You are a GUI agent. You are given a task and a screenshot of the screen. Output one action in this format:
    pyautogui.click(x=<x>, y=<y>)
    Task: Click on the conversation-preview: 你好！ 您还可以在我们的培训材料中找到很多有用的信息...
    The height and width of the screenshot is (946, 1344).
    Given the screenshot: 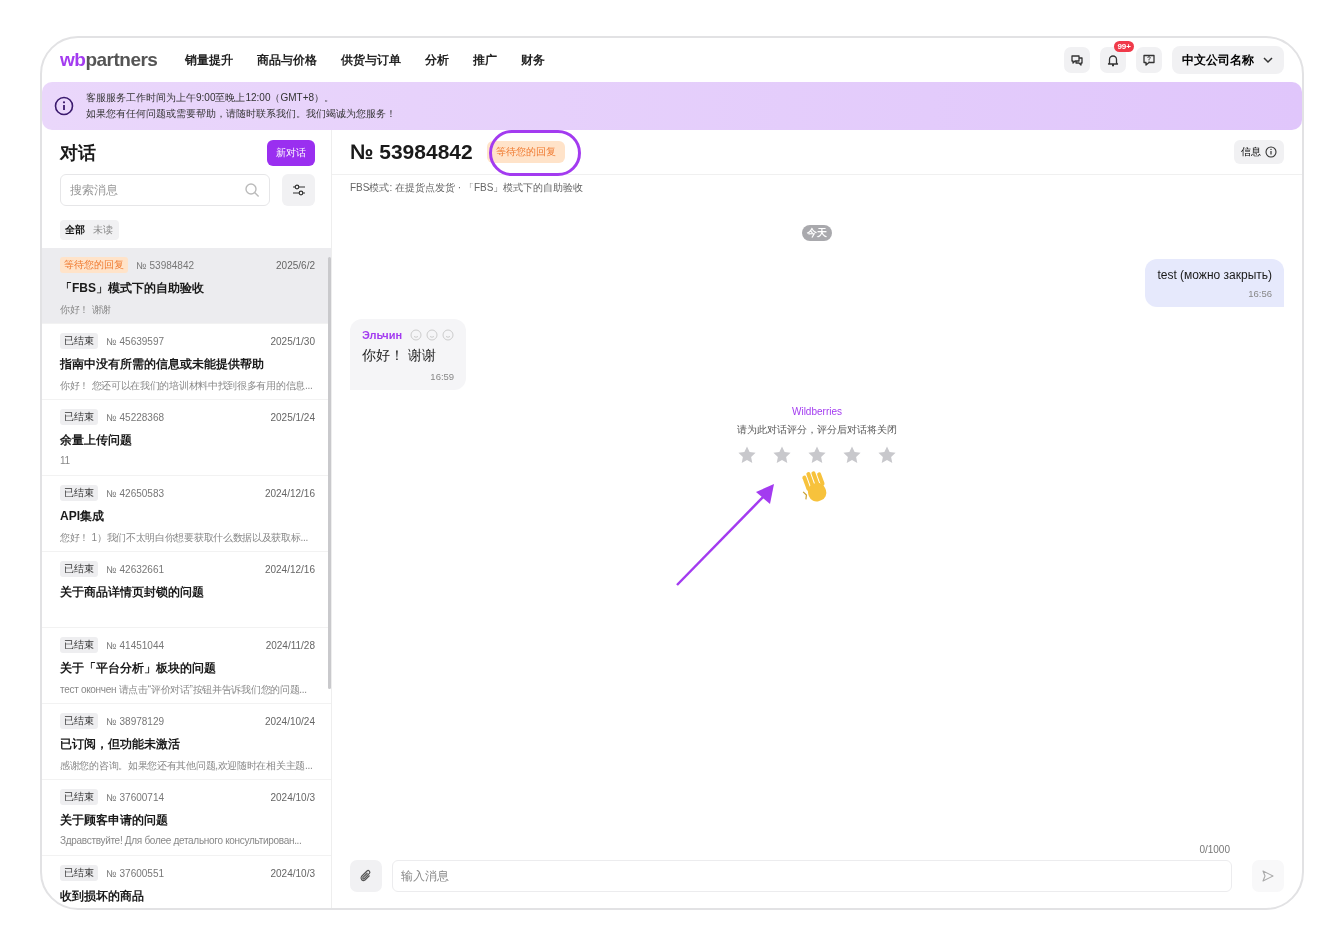 What is the action you would take?
    pyautogui.click(x=187, y=386)
    